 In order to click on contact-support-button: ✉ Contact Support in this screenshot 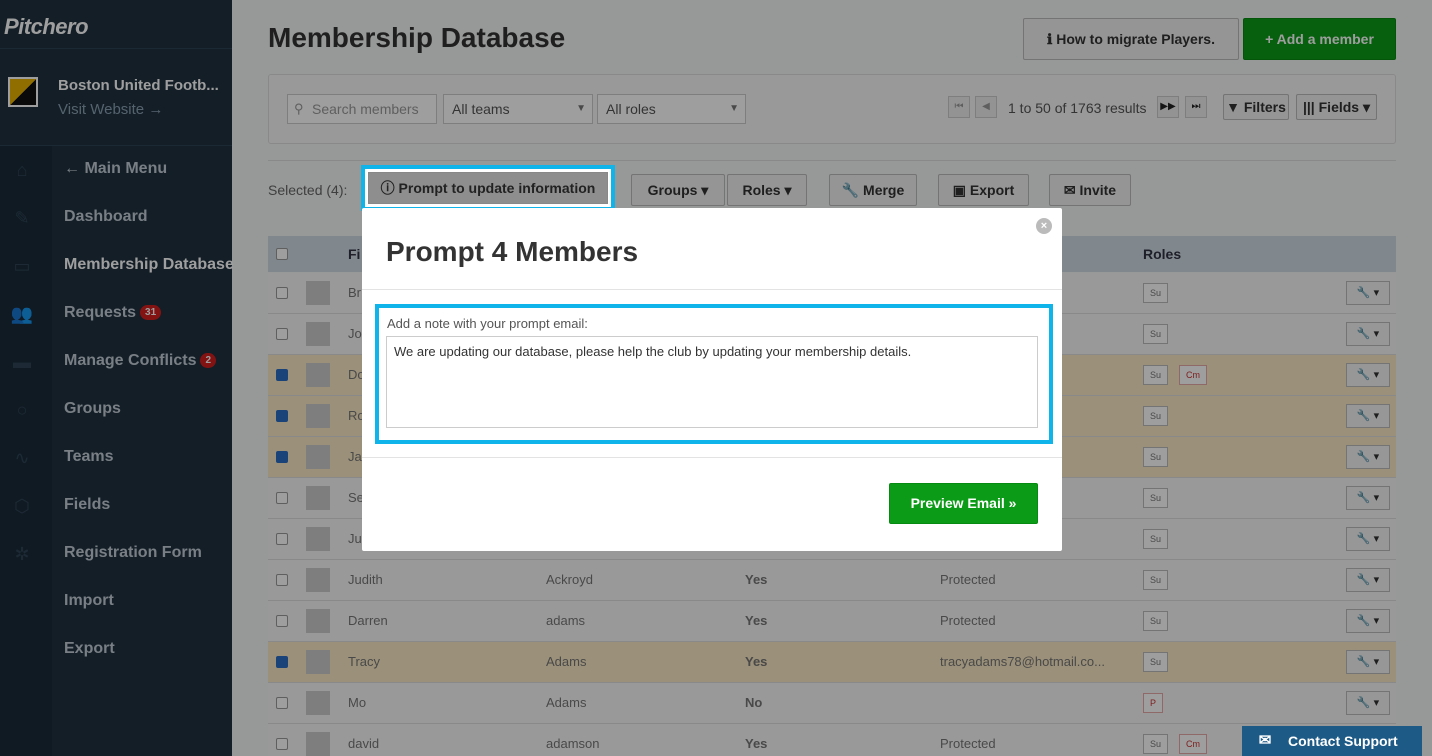, I will do `click(1332, 741)`.